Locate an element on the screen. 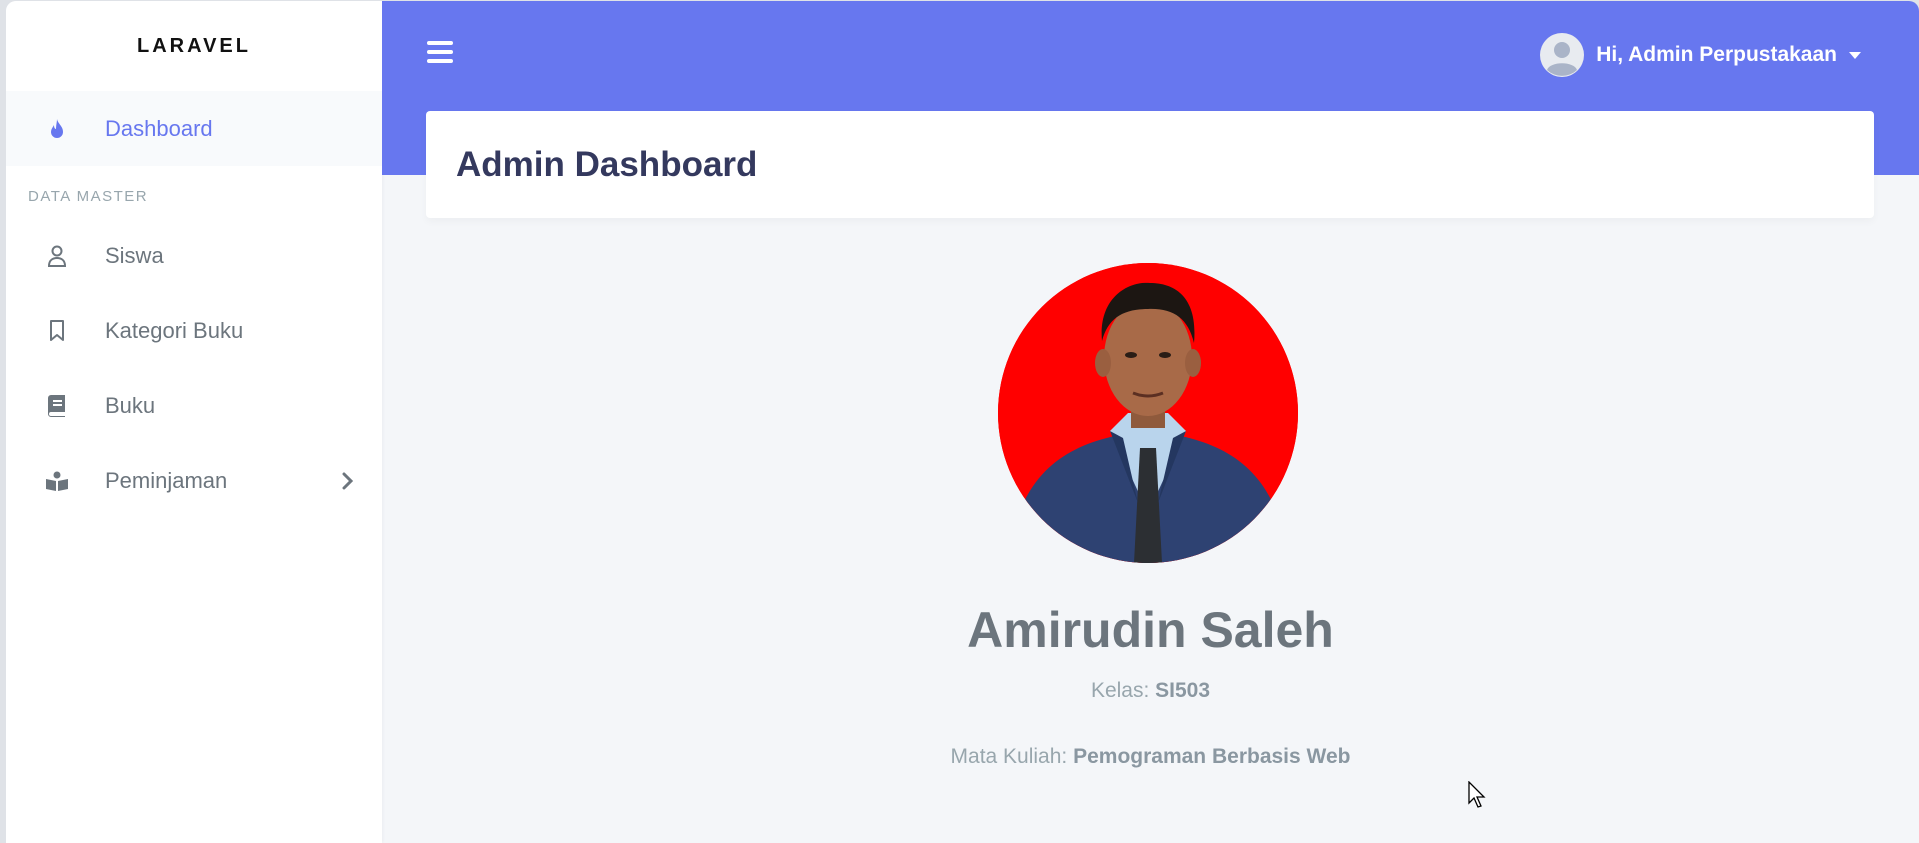 This screenshot has width=1919, height=843. sidebar-section-header: DATA MASTER is located at coordinates (88, 196).